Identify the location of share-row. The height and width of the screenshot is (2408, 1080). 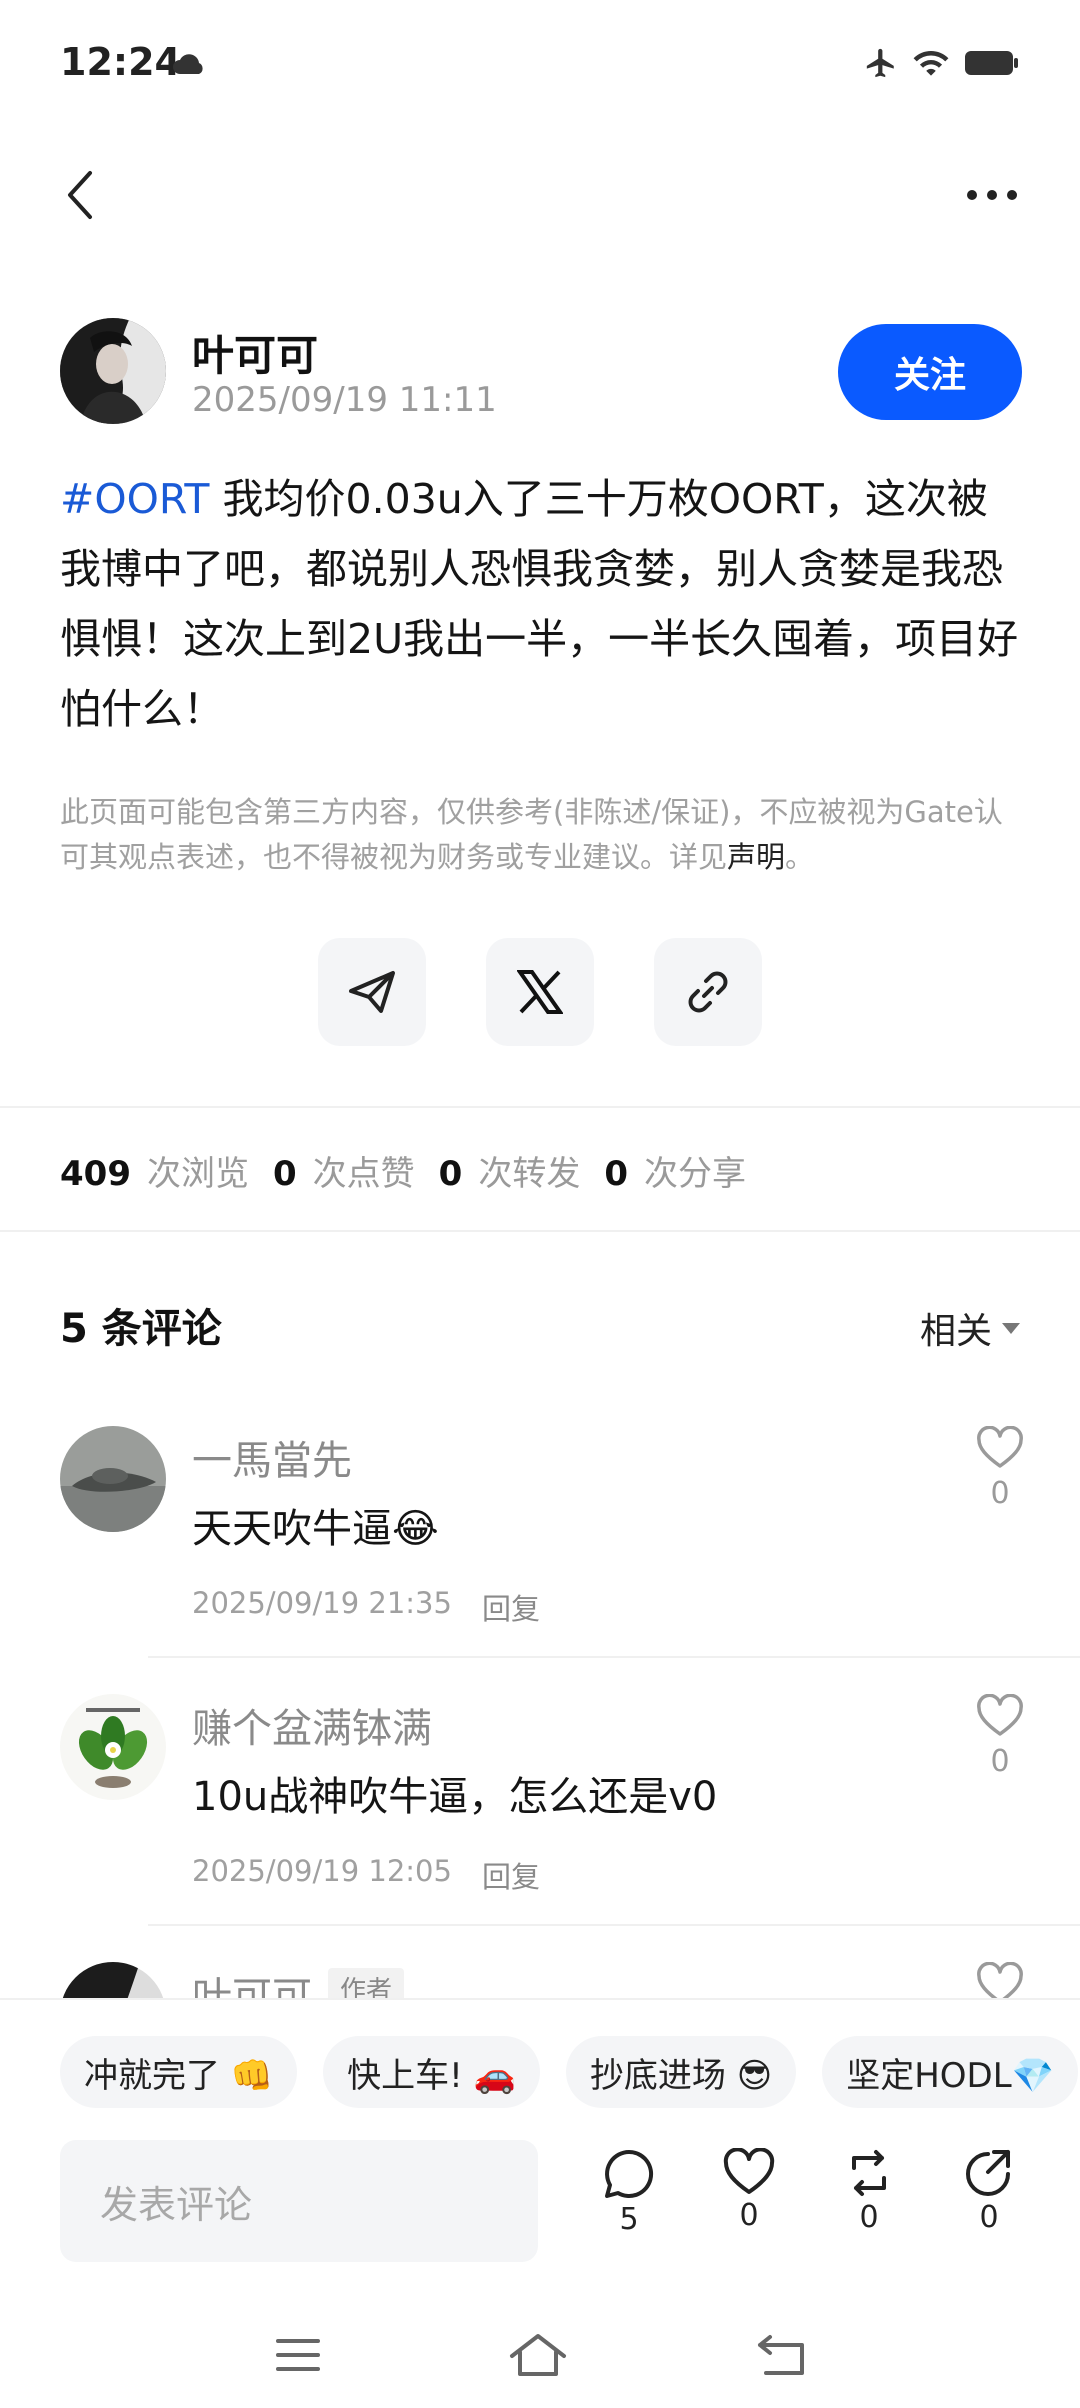
(540, 992).